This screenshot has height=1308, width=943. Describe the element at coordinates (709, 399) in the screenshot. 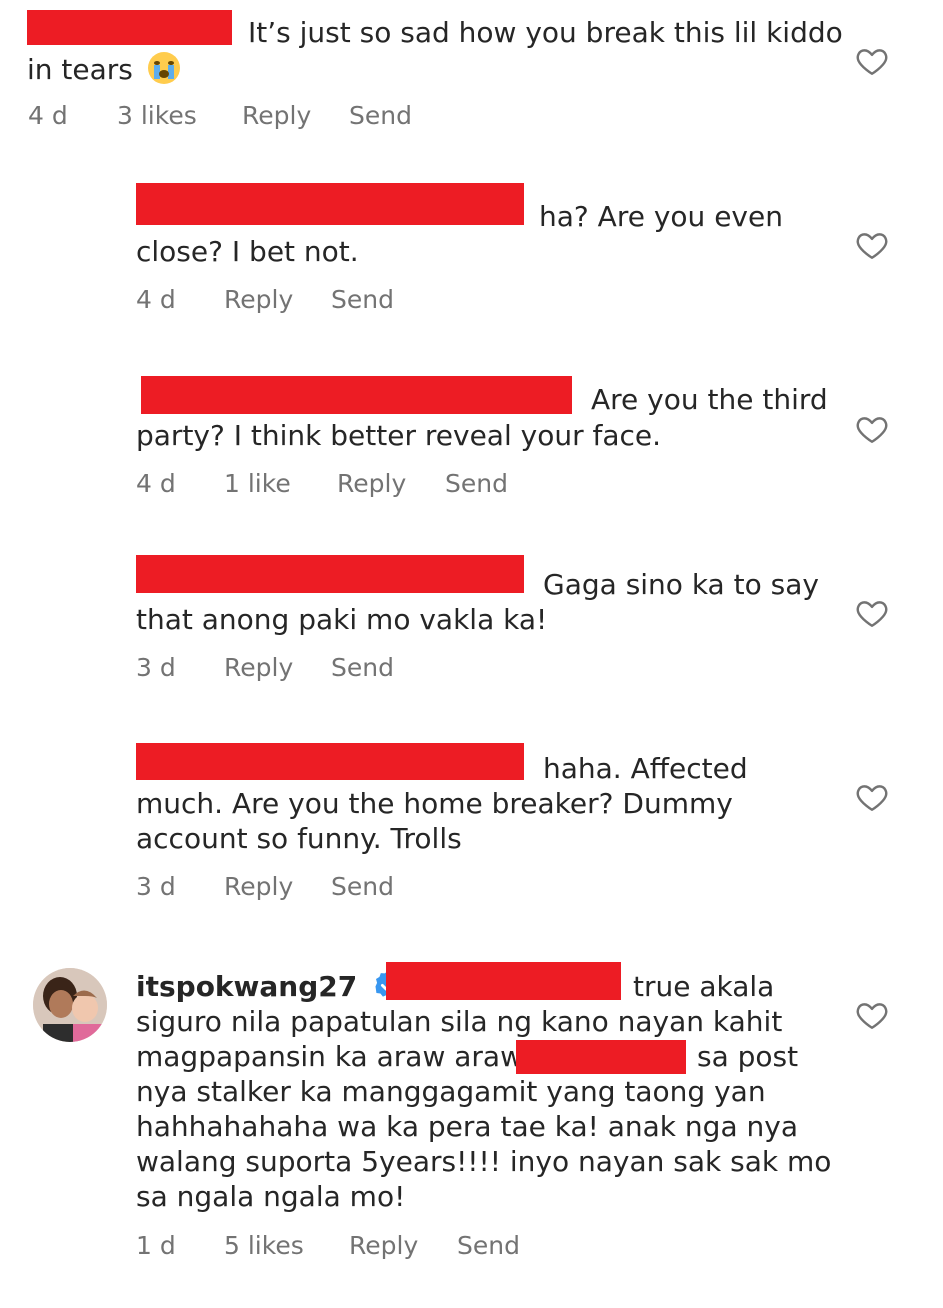

I see `comment-text: Are you the third` at that location.